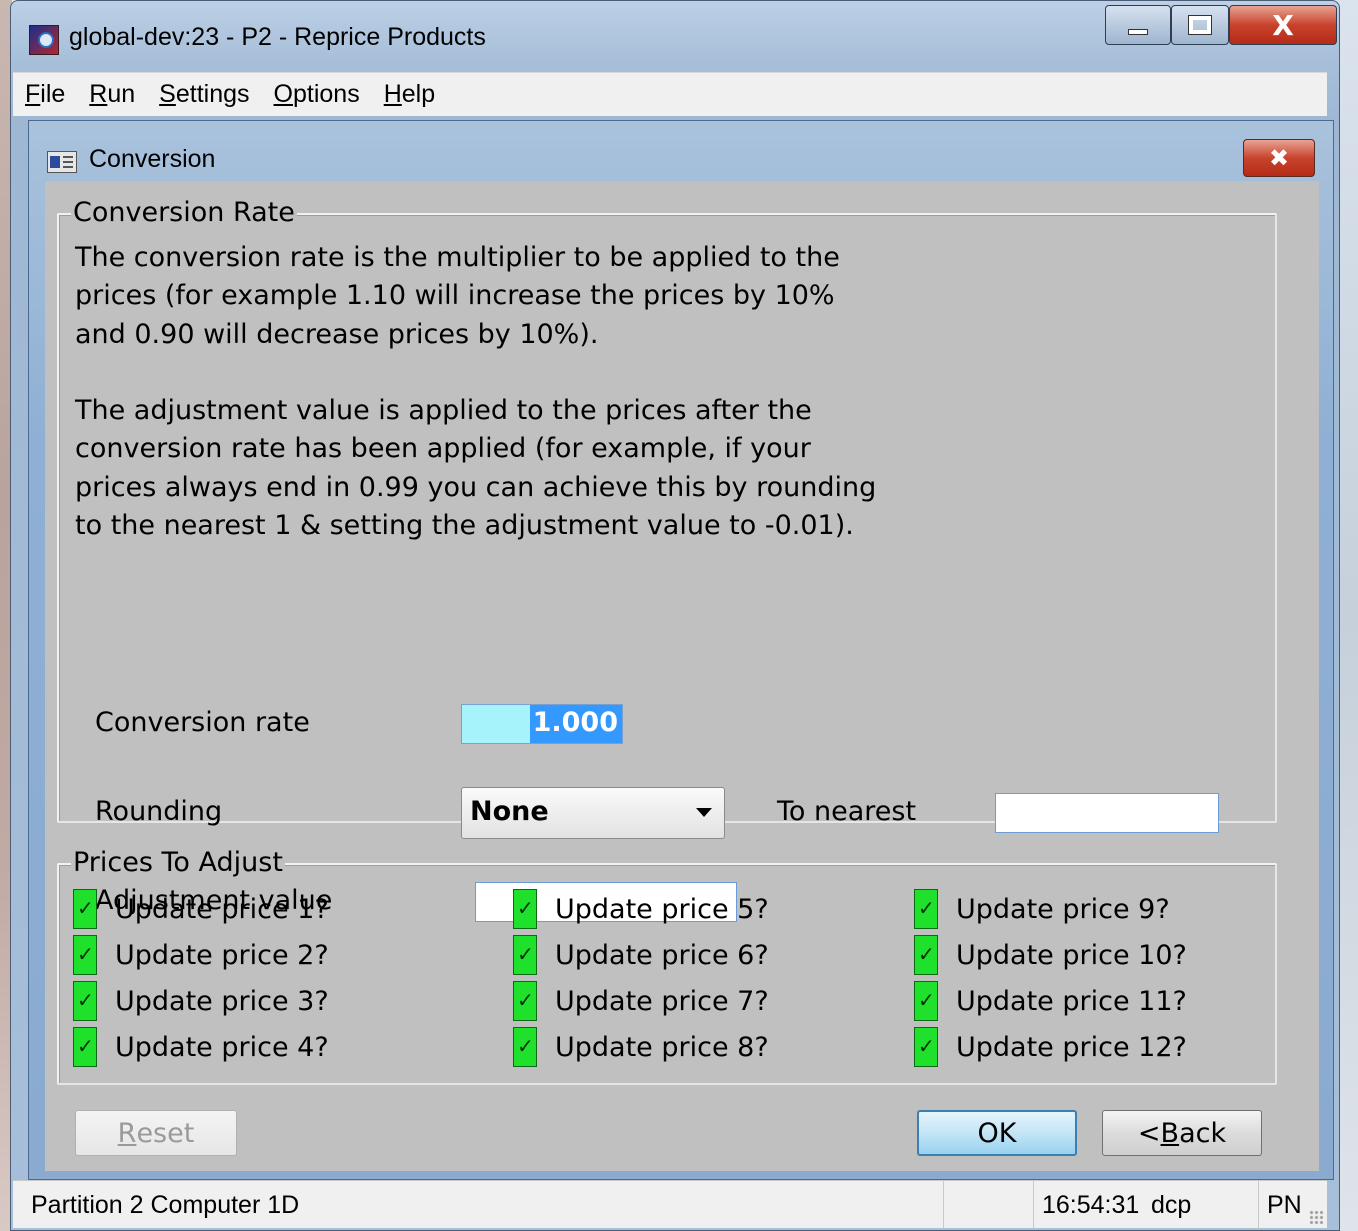 The height and width of the screenshot is (1231, 1358). What do you see at coordinates (202, 722) in the screenshot?
I see `conversion-rate-label: Conversion rate` at bounding box center [202, 722].